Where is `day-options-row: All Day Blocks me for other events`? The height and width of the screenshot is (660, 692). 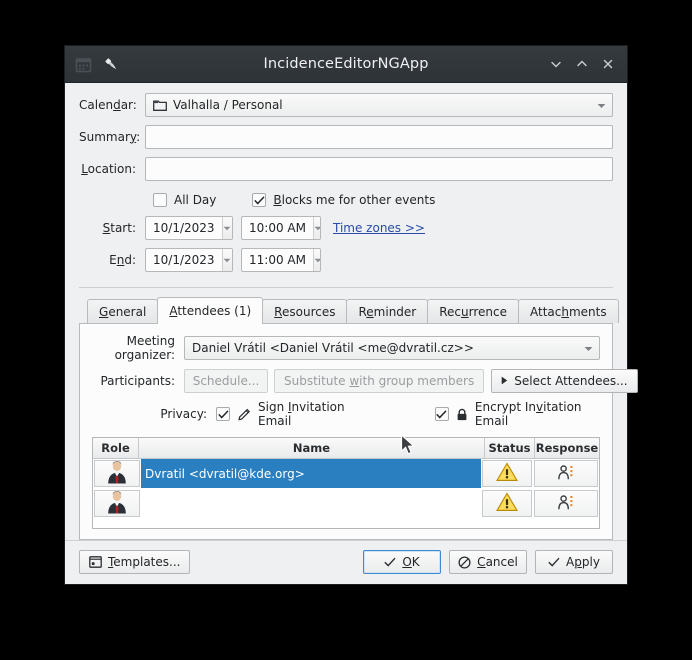 day-options-row: All Day Blocks me for other events is located at coordinates (346, 200).